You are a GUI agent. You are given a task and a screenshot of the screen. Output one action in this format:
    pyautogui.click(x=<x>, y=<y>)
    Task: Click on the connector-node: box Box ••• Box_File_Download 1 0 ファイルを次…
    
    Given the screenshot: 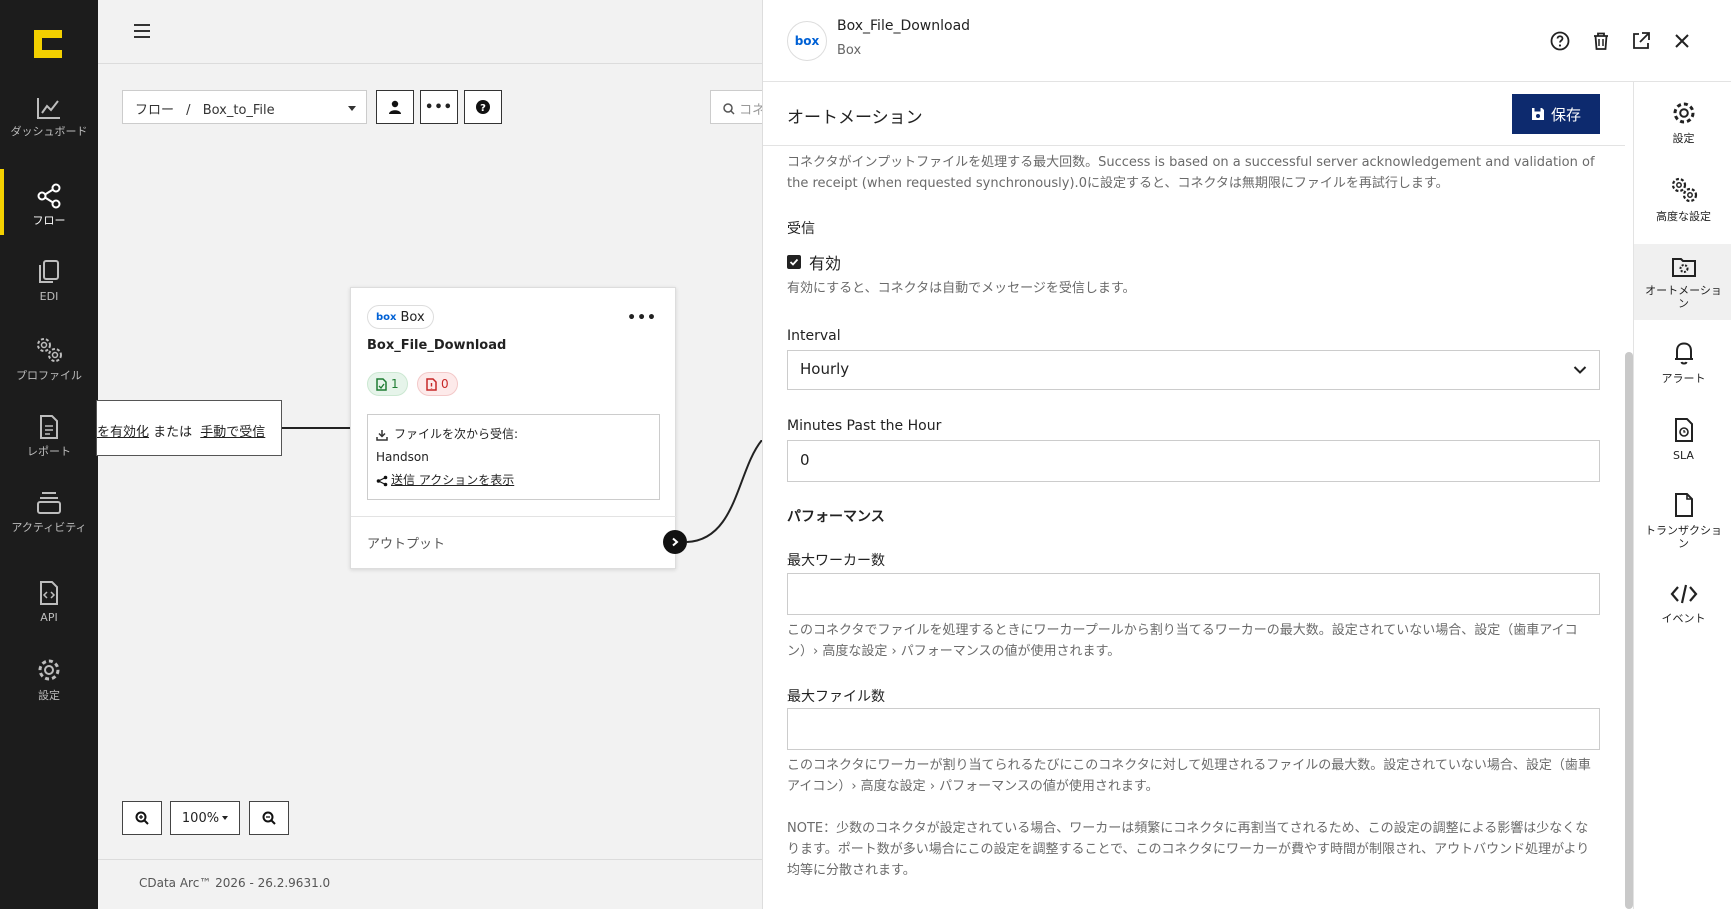 What is the action you would take?
    pyautogui.click(x=513, y=428)
    